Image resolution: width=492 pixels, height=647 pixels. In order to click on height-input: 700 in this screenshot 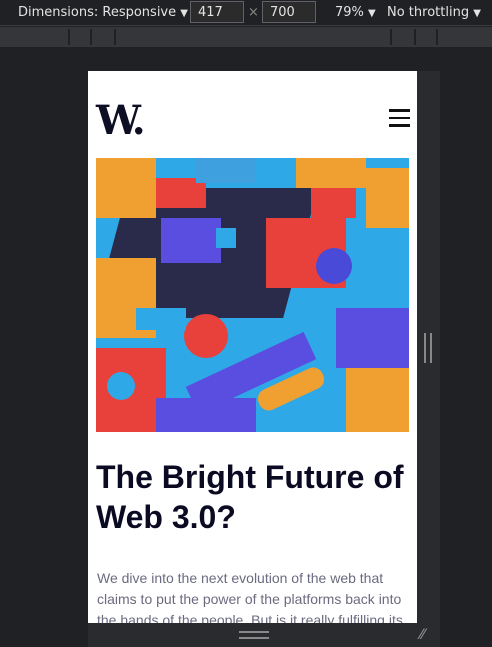, I will do `click(289, 12)`.